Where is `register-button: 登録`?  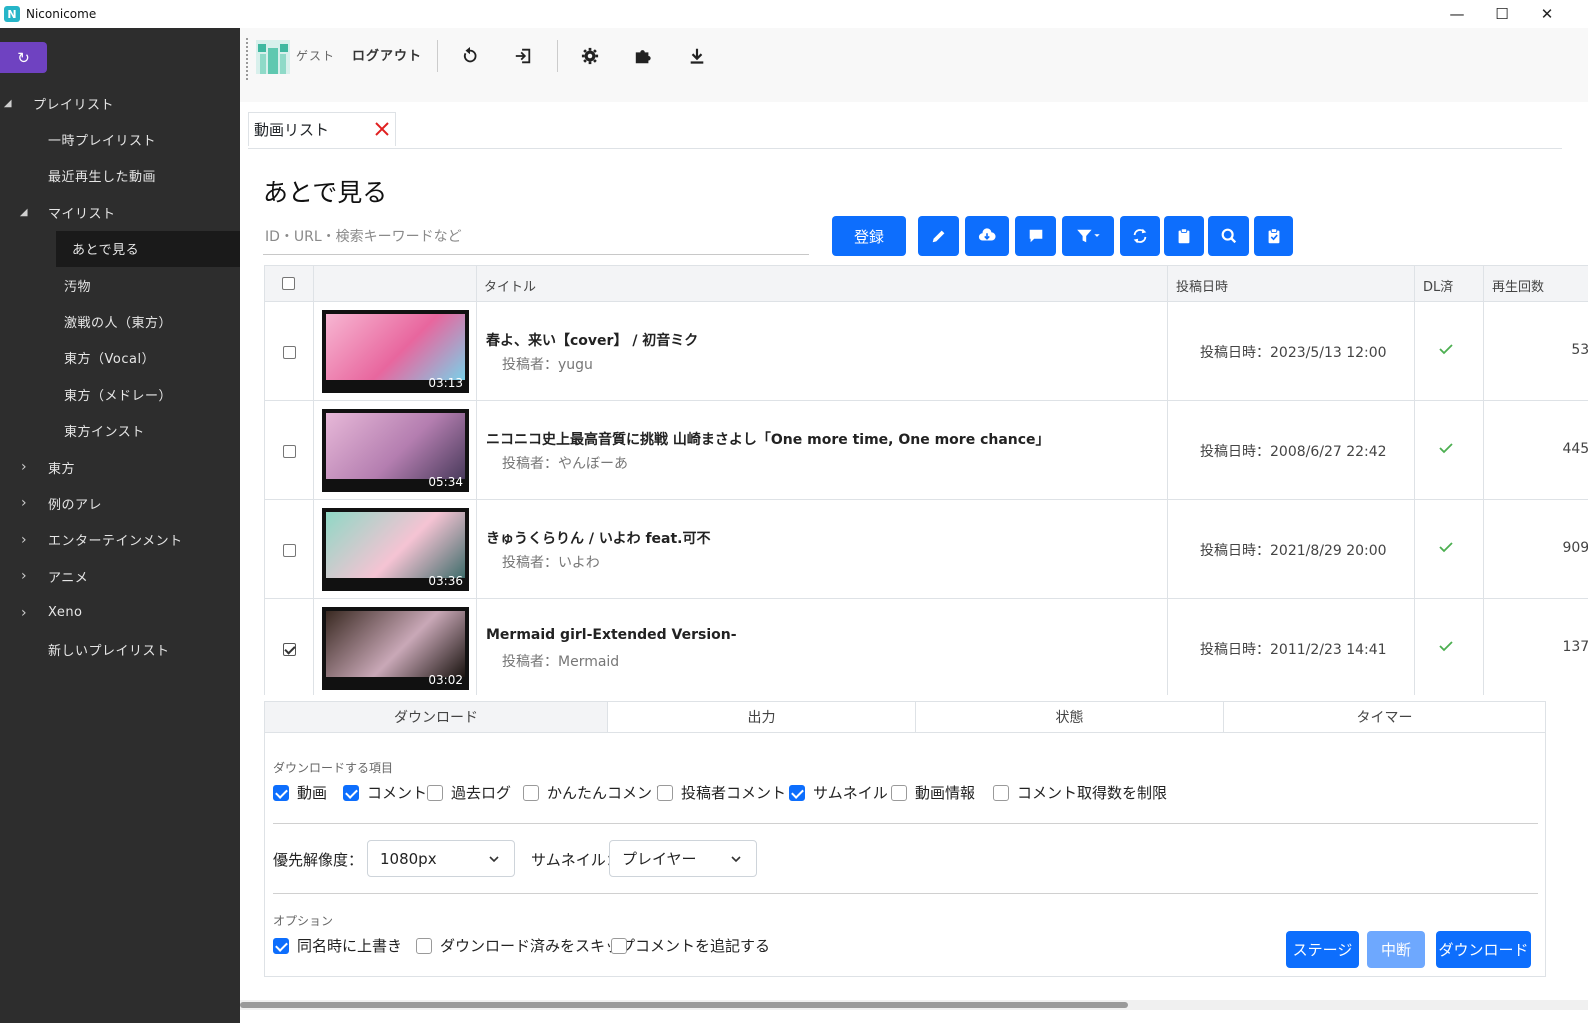 register-button: 登録 is located at coordinates (869, 236).